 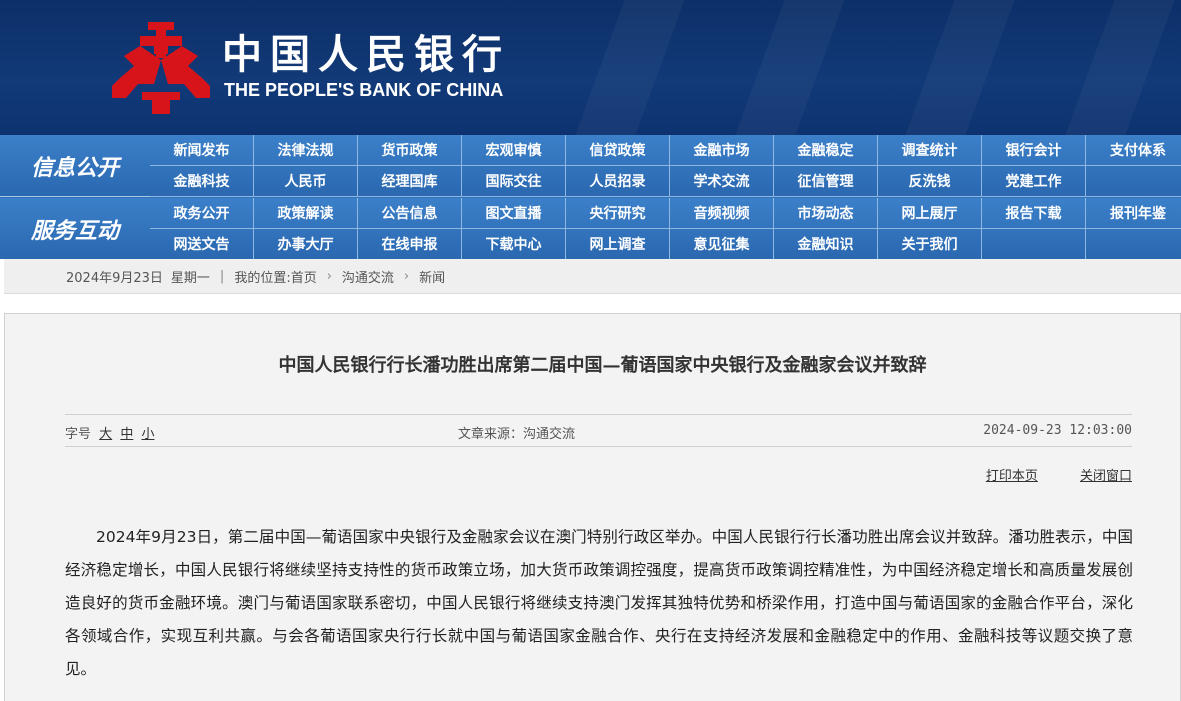 What do you see at coordinates (514, 244) in the screenshot?
I see `nav-item: 下载中心` at bounding box center [514, 244].